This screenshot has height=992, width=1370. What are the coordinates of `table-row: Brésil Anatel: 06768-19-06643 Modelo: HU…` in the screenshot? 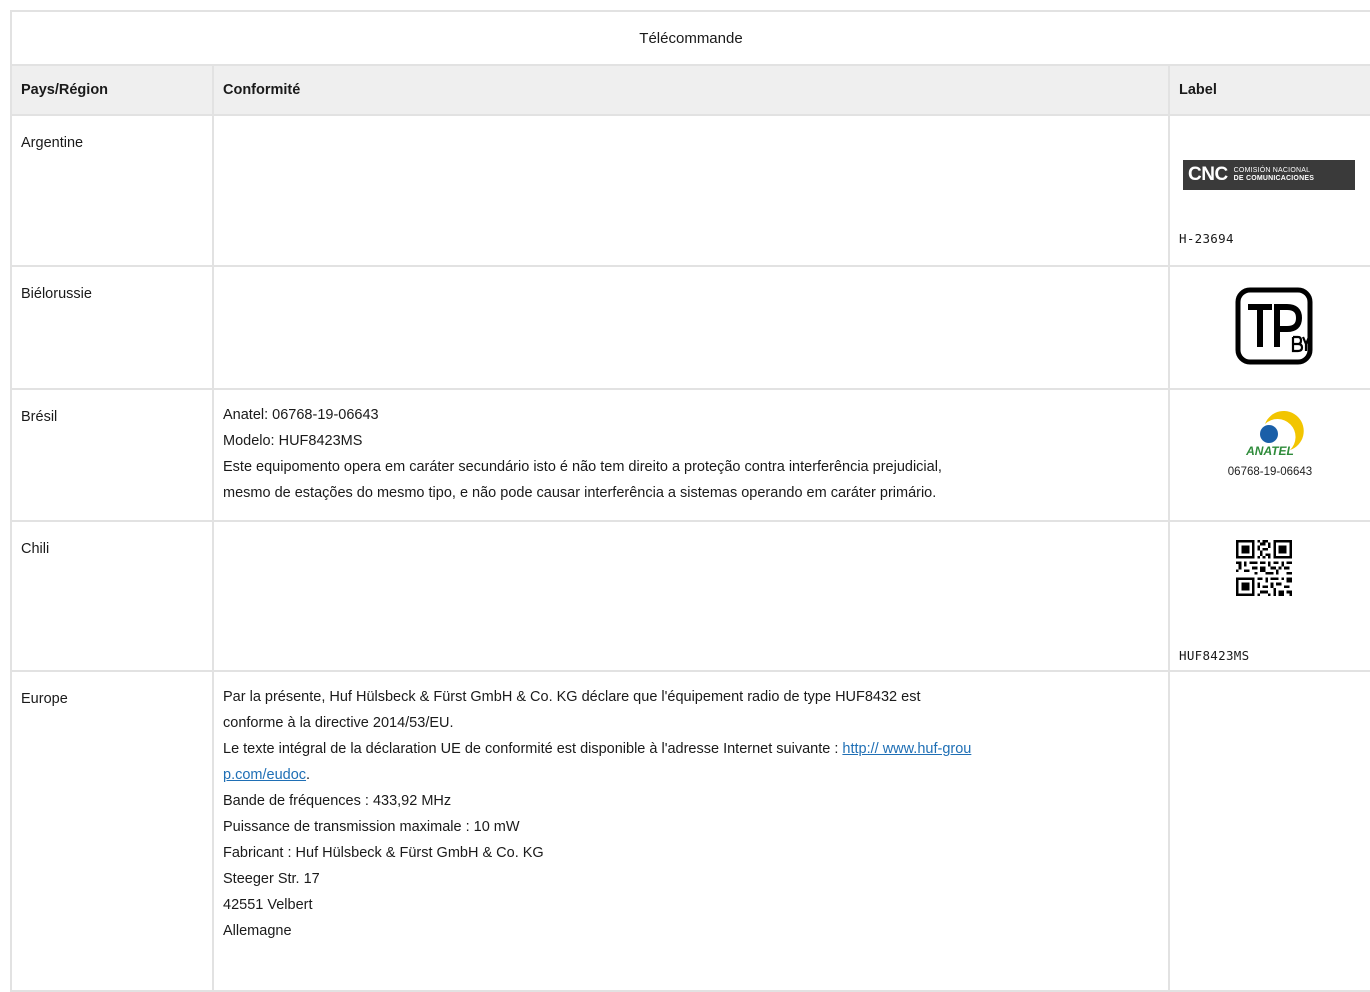 It's located at (690, 455).